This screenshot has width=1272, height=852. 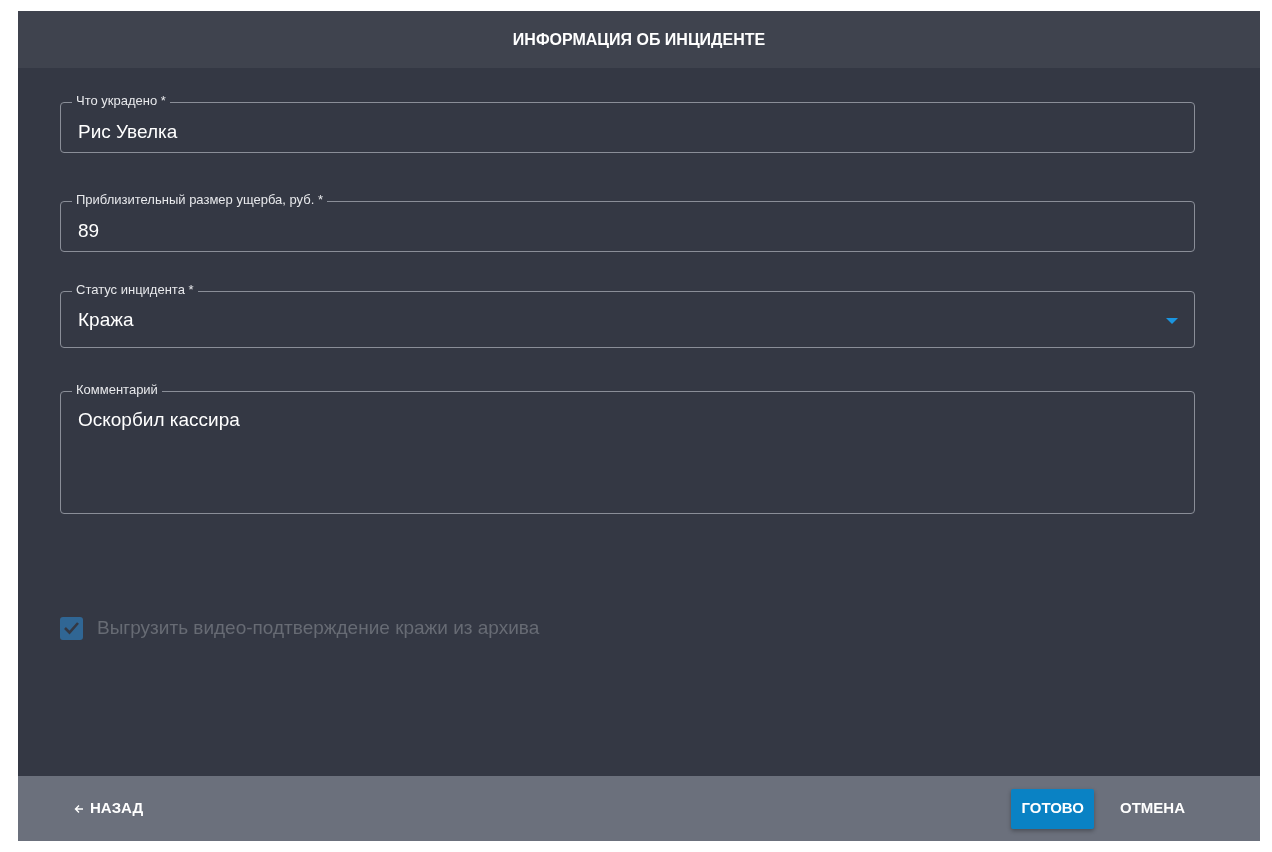 What do you see at coordinates (1052, 808) in the screenshot?
I see `done-button: ГОТОВО` at bounding box center [1052, 808].